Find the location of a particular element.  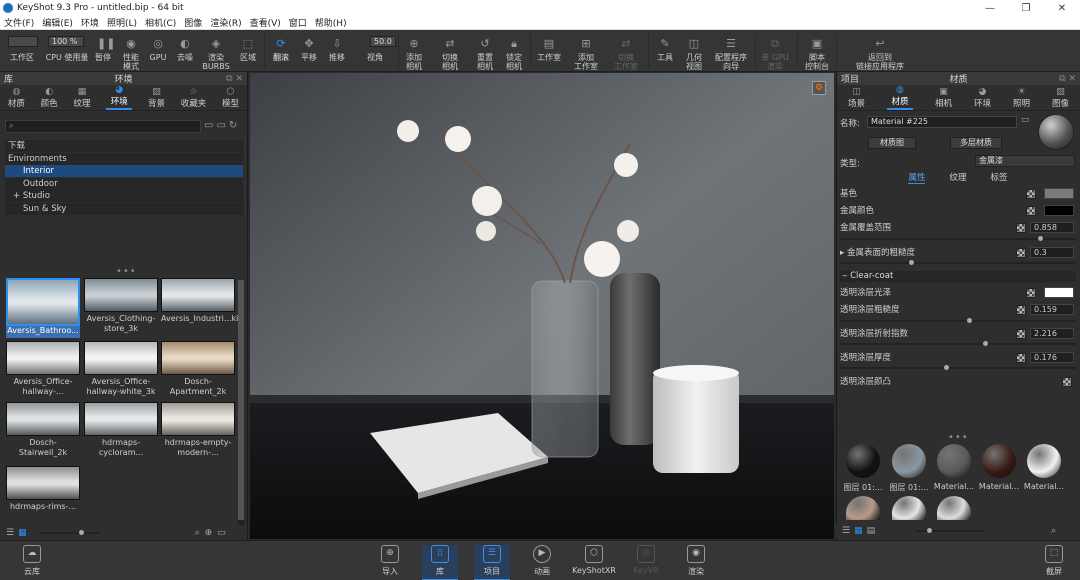

material-type-select: 金属漆 is located at coordinates (1025, 161).